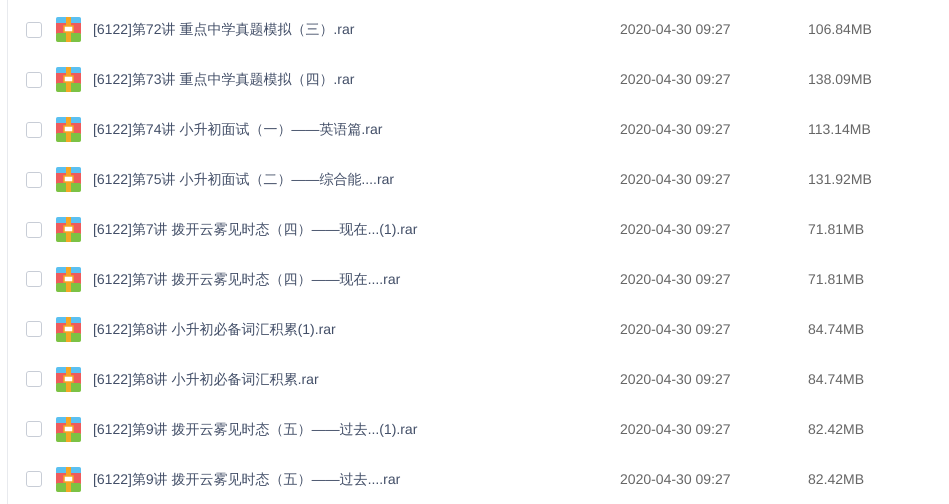 The width and height of the screenshot is (949, 504). What do you see at coordinates (356, 429) in the screenshot?
I see `file-name: [6122]第9讲 拨开云雾见时态（五）——过去...(1).rar` at bounding box center [356, 429].